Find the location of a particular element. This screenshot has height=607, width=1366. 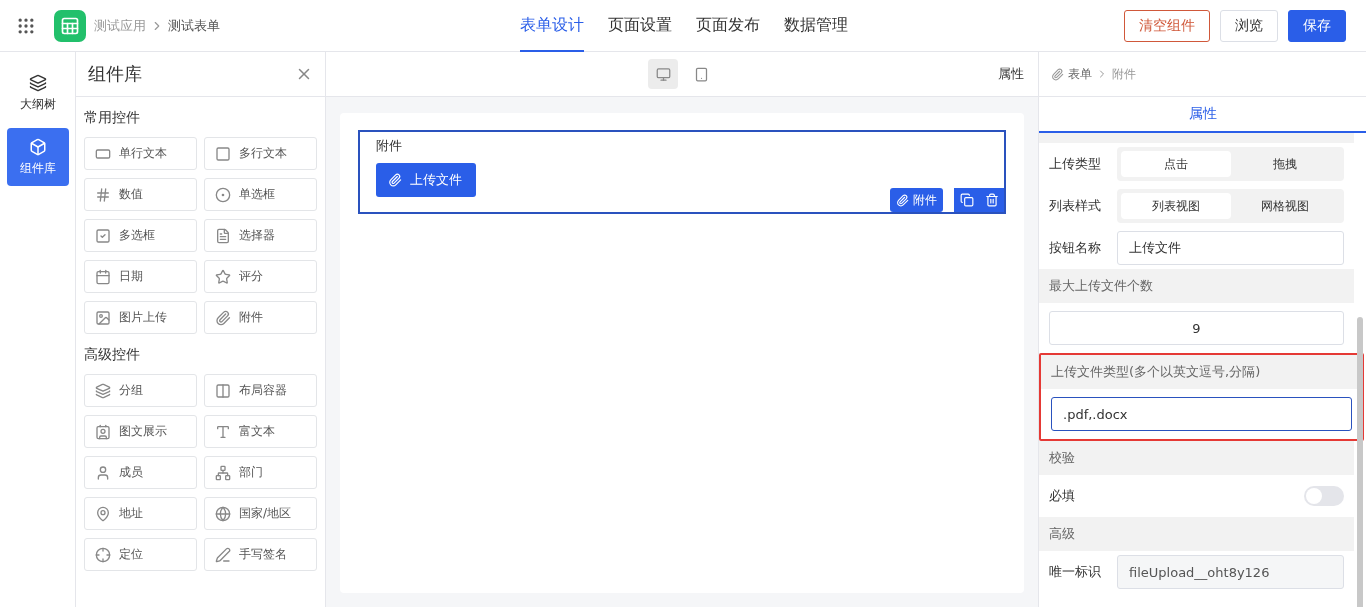

app-logo-icon is located at coordinates (70, 25).